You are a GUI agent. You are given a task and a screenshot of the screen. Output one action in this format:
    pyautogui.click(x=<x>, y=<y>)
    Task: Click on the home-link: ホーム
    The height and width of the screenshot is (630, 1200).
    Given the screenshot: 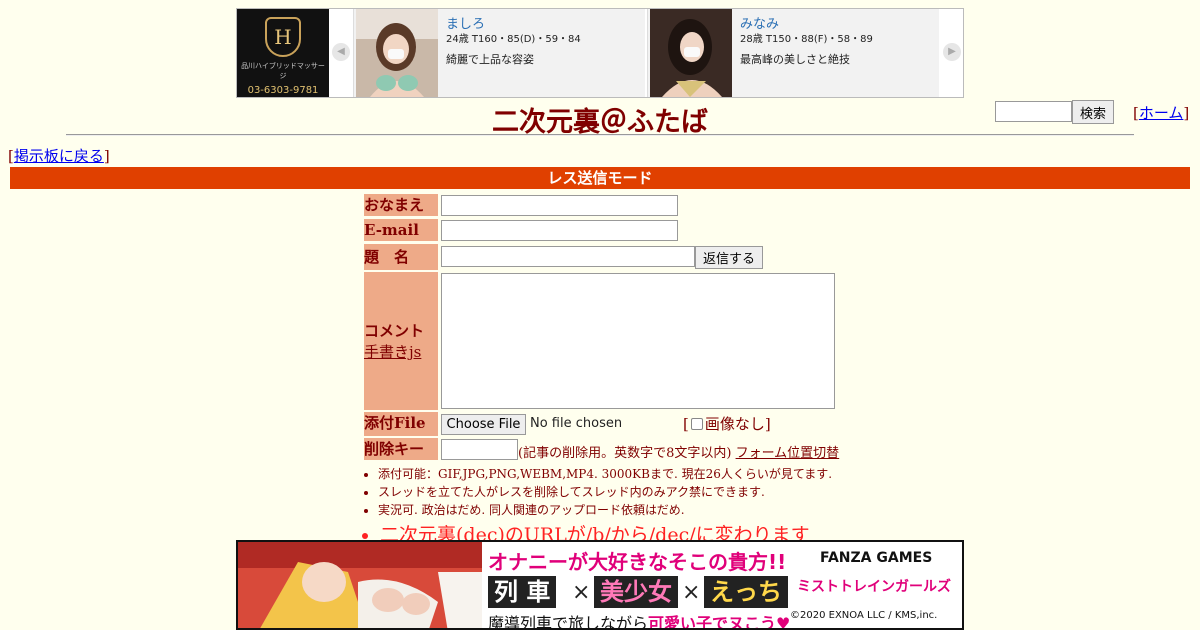 What is the action you would take?
    pyautogui.click(x=1161, y=113)
    